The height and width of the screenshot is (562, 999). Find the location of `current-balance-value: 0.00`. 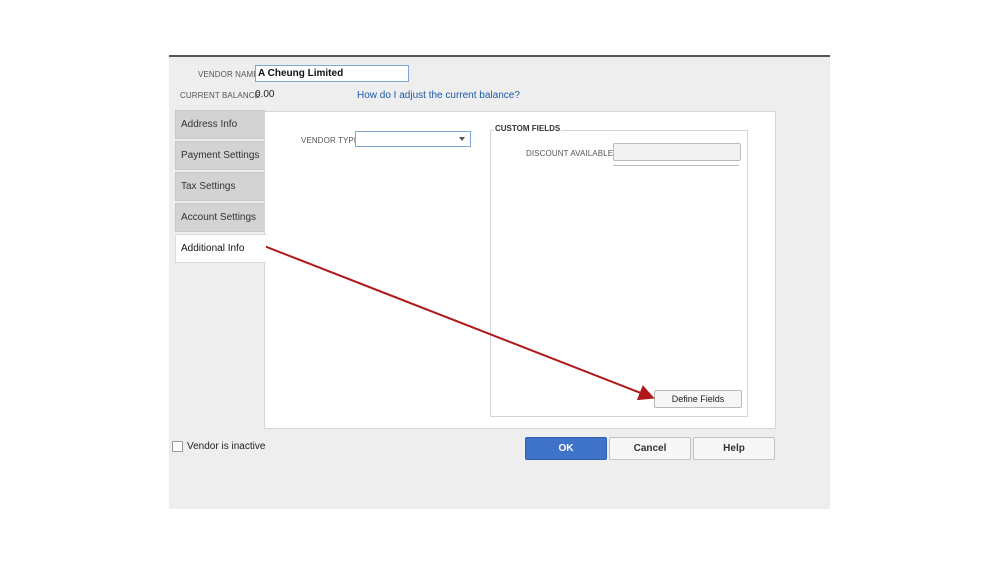

current-balance-value: 0.00 is located at coordinates (265, 94).